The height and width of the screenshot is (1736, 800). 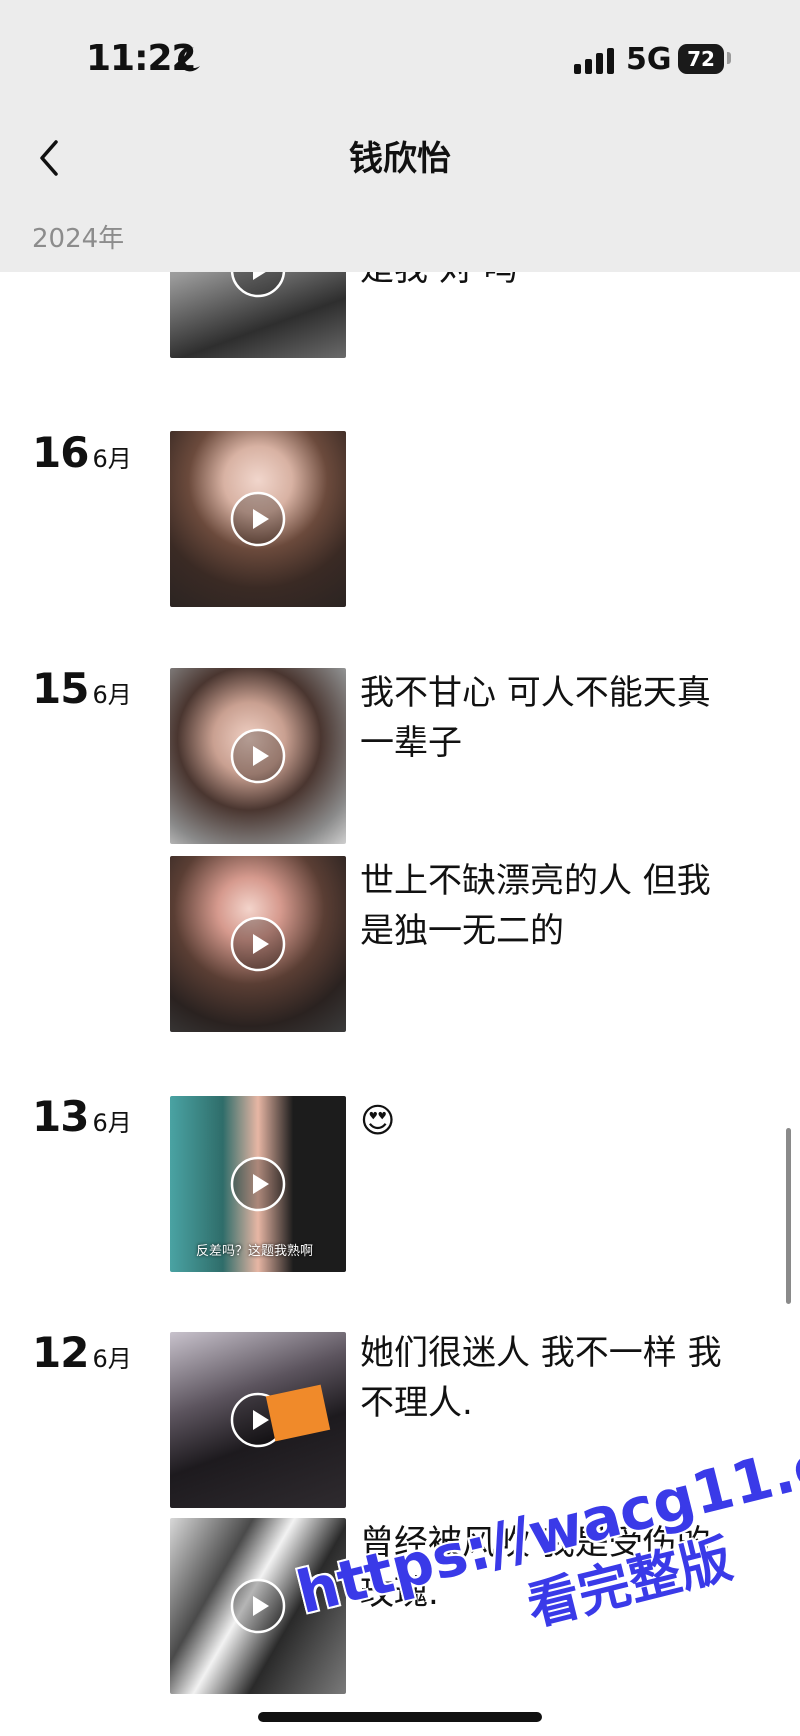 What do you see at coordinates (788, 1216) in the screenshot?
I see `scrollbar` at bounding box center [788, 1216].